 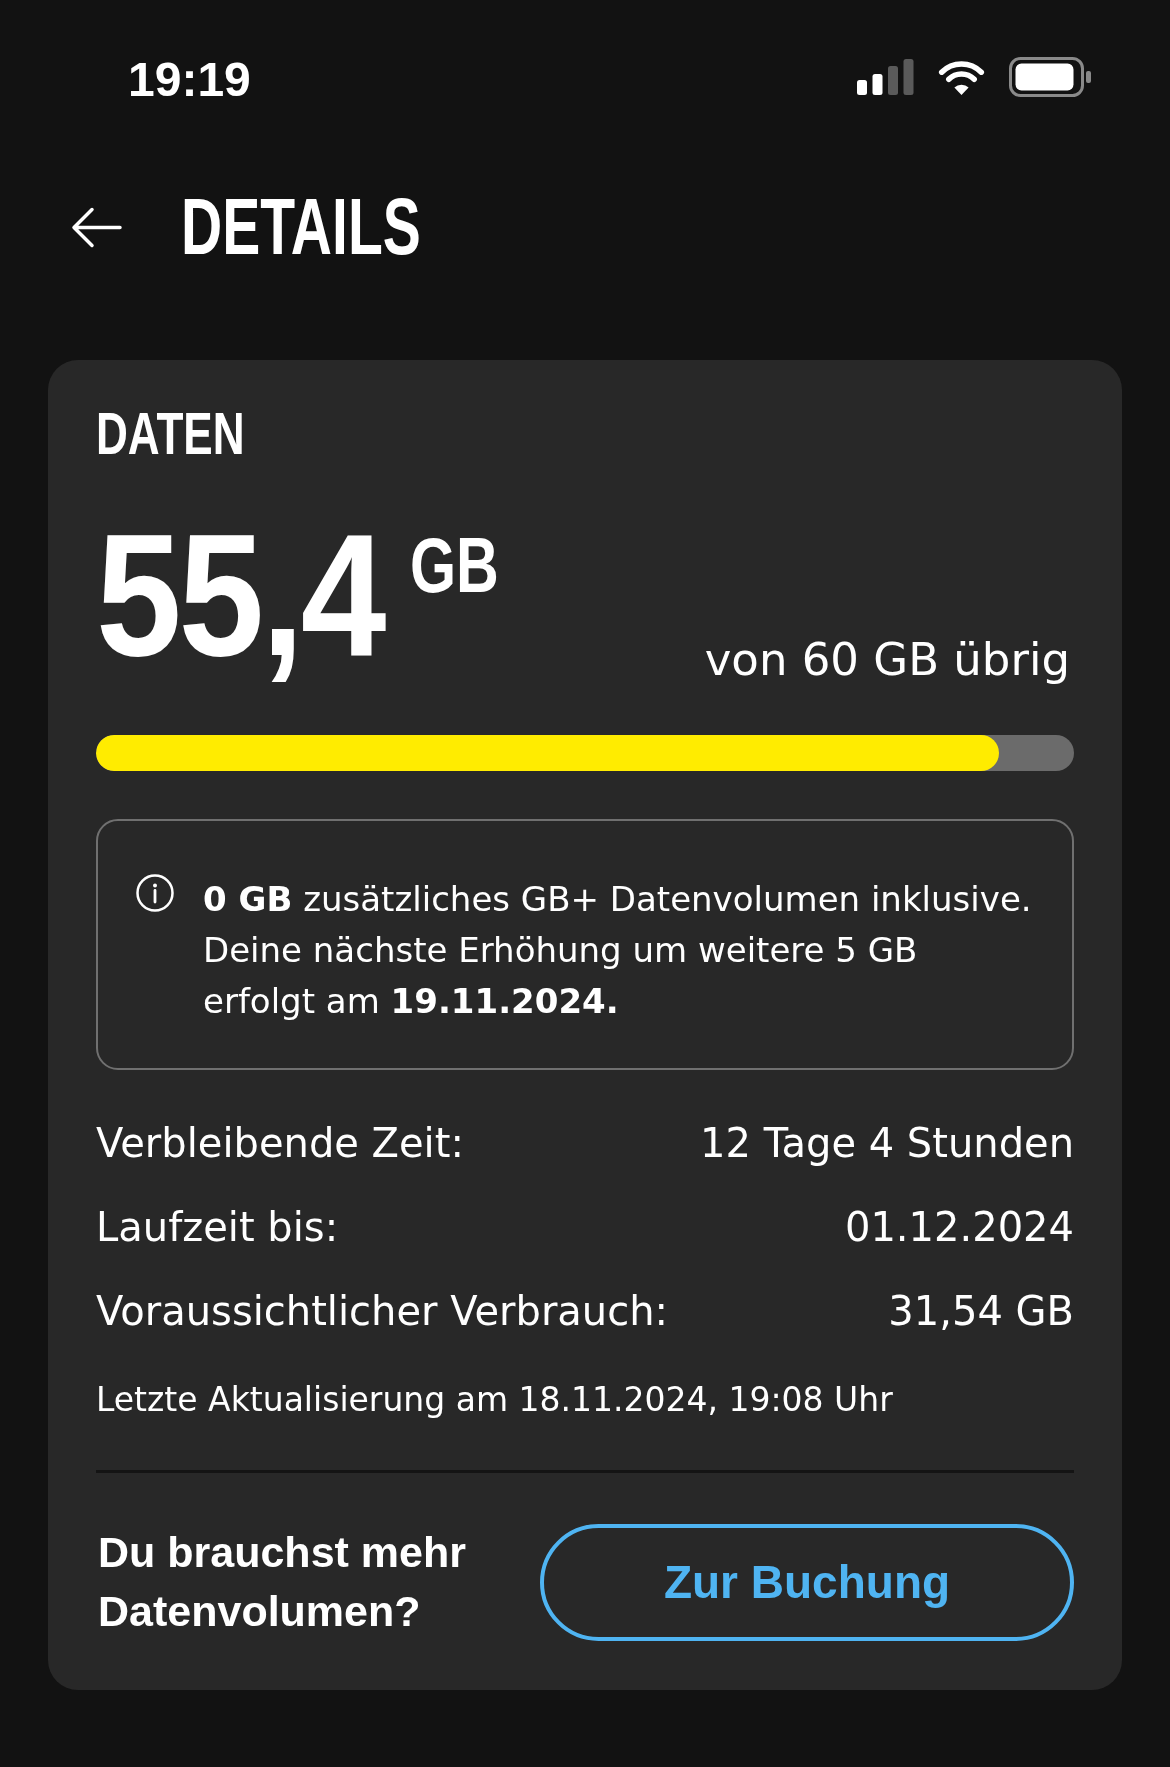 What do you see at coordinates (155, 893) in the screenshot?
I see `info-icon` at bounding box center [155, 893].